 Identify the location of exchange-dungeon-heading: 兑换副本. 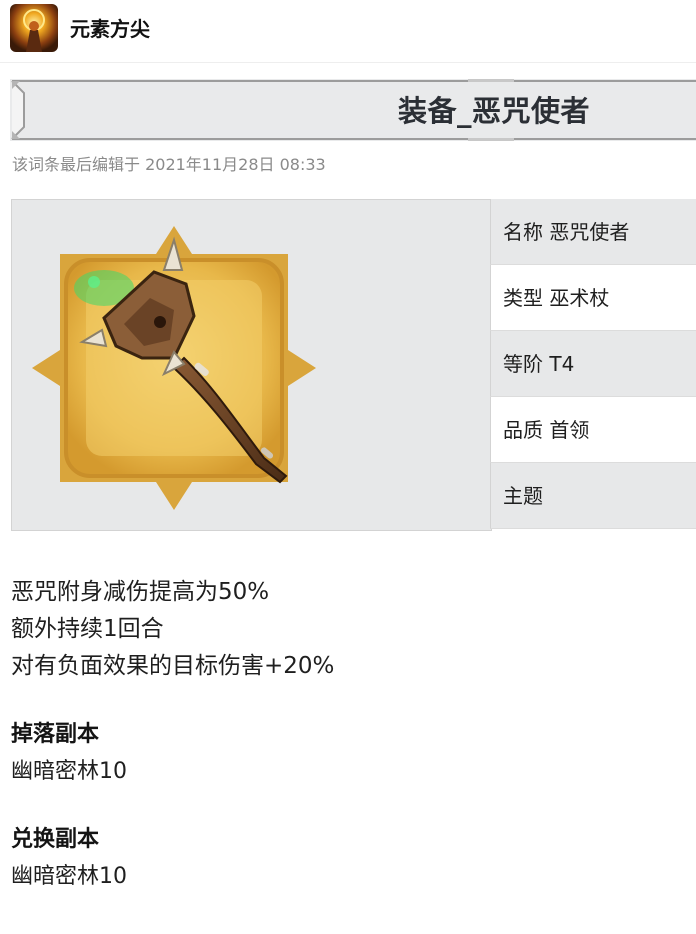
(55, 839).